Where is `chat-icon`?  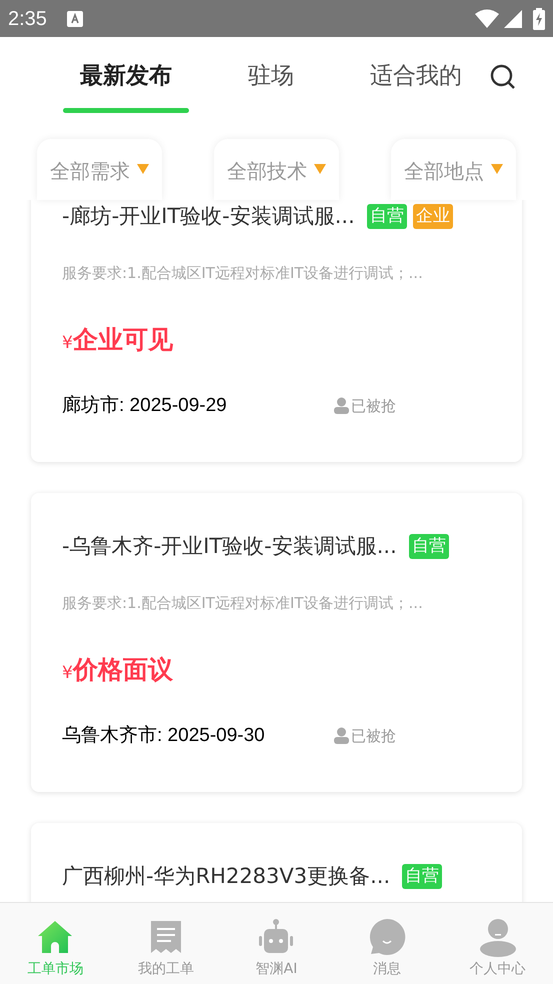 chat-icon is located at coordinates (387, 937).